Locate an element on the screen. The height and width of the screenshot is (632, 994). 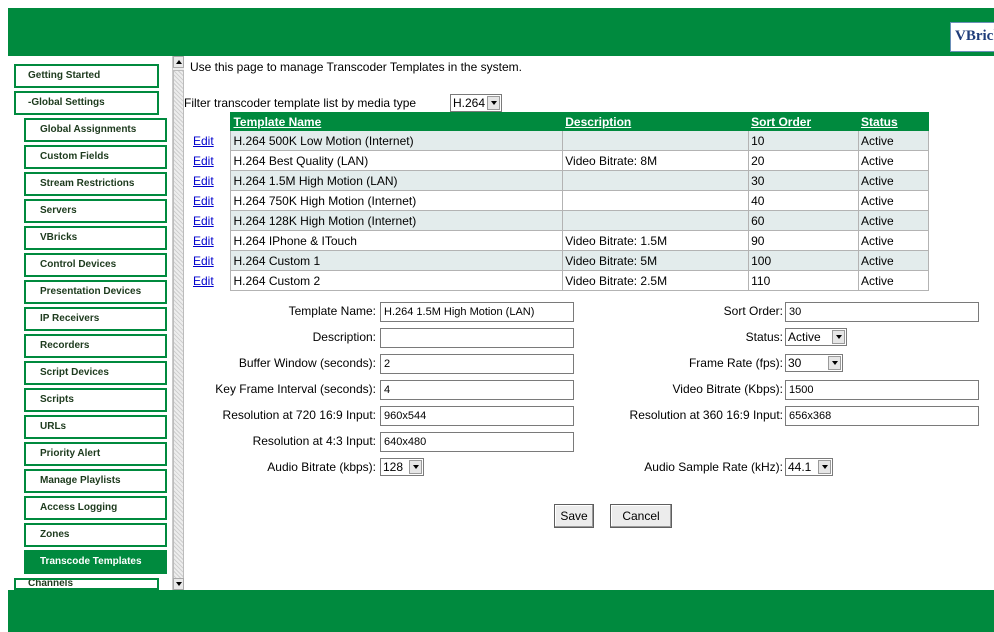
sidebar-item-manage-playlists: Manage Playlists is located at coordinates (95, 481).